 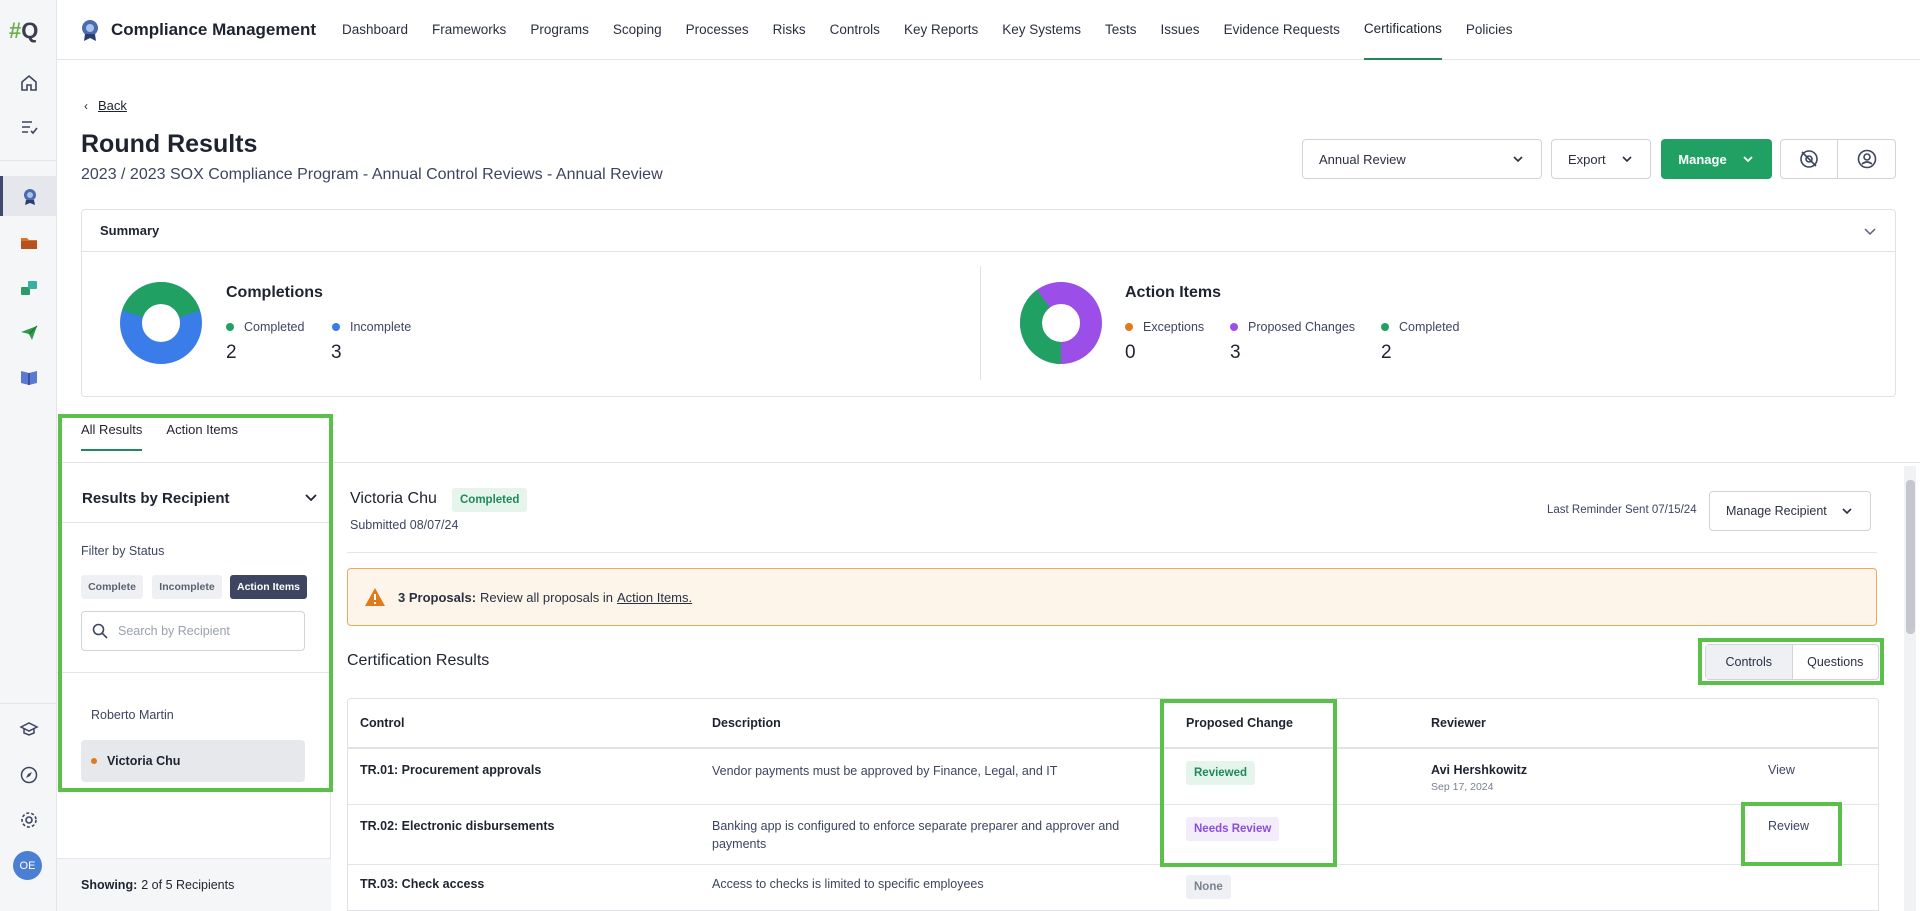 What do you see at coordinates (988, 462) in the screenshot?
I see `tabs-divider` at bounding box center [988, 462].